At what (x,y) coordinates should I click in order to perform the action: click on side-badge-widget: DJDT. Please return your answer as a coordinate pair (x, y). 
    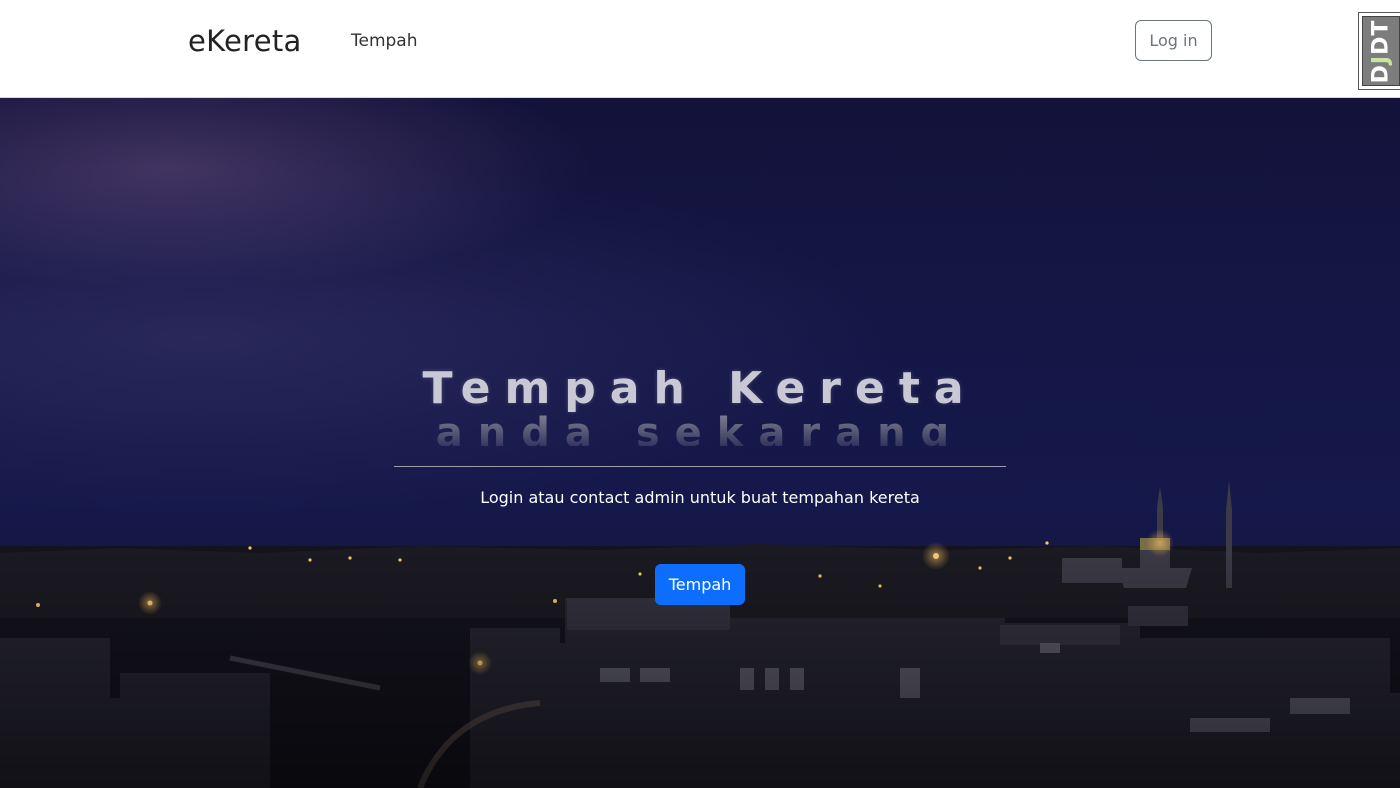
    Looking at the image, I should click on (1379, 51).